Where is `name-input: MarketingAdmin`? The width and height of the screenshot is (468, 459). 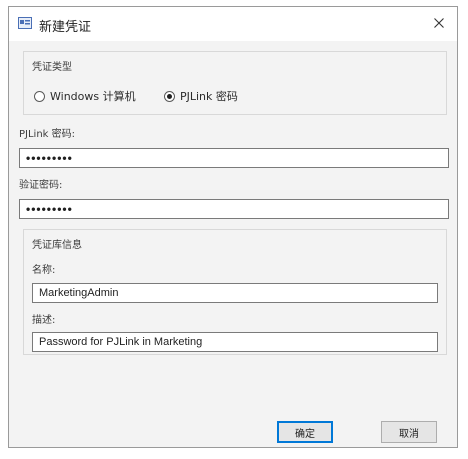
name-input: MarketingAdmin is located at coordinates (235, 293).